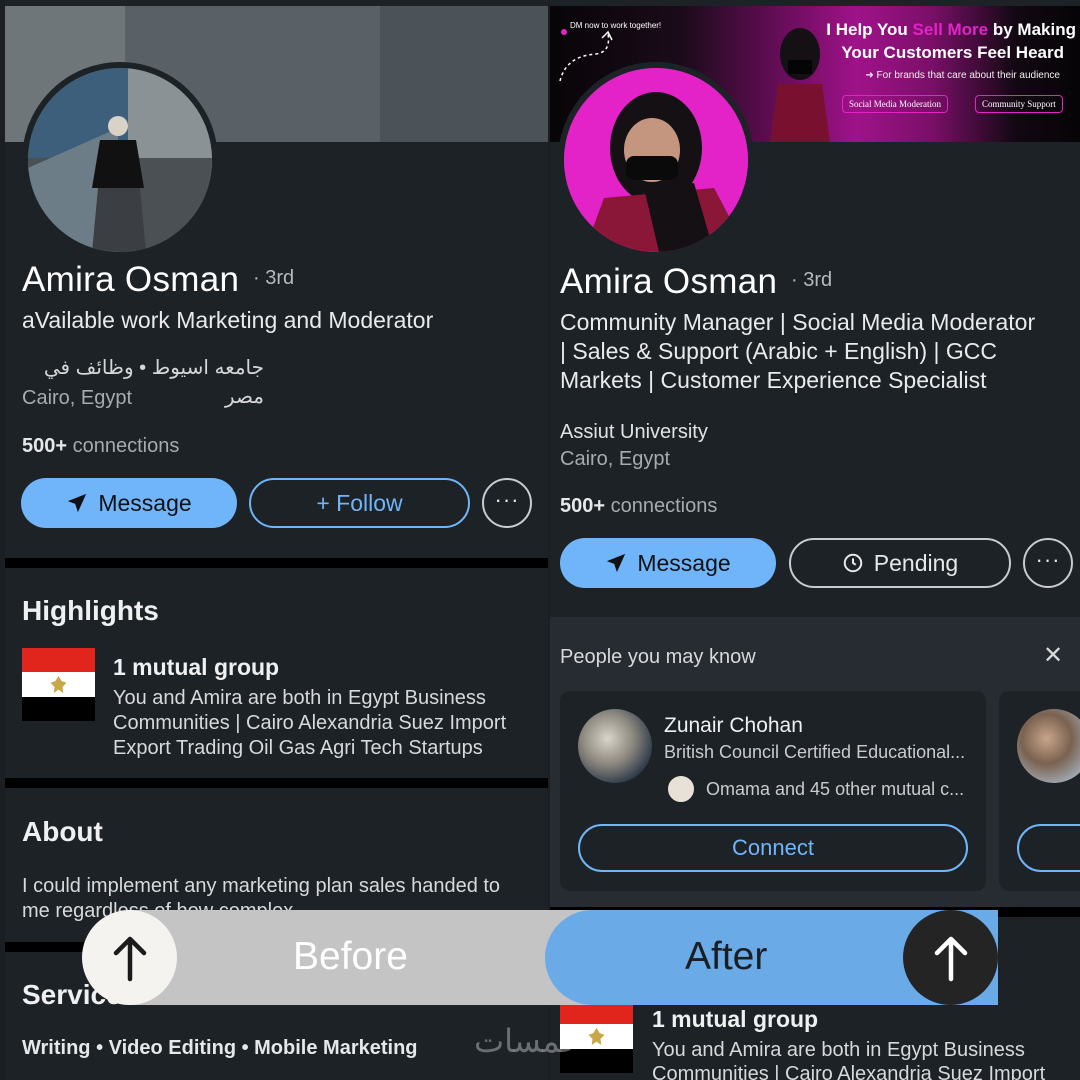 The width and height of the screenshot is (1080, 1080). Describe the element at coordinates (800, 83) in the screenshot. I see `banner-figure` at that location.